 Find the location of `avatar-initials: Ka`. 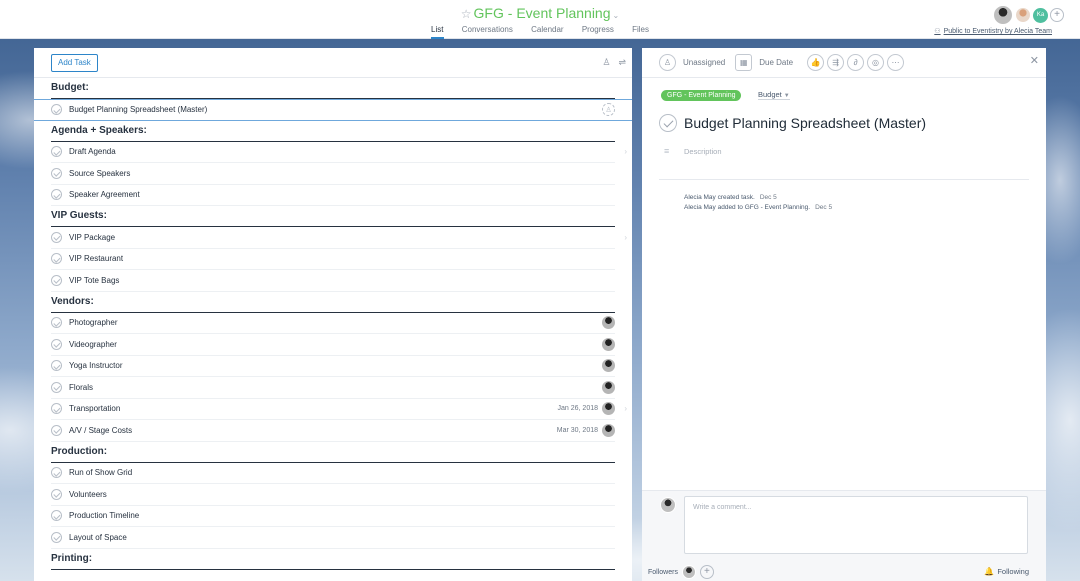

avatar-initials: Ka is located at coordinates (1040, 15).